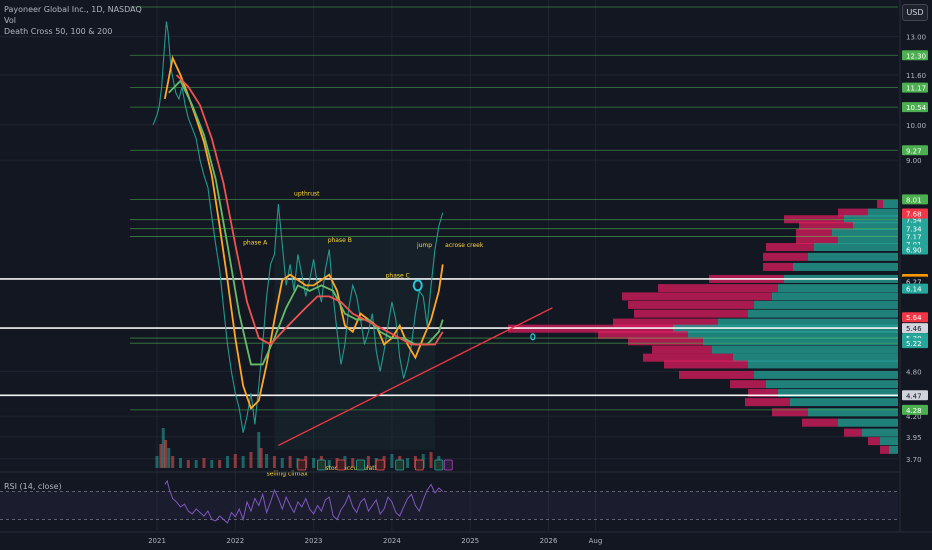  I want to click on y-tick-label: 10.00, so click(916, 126).